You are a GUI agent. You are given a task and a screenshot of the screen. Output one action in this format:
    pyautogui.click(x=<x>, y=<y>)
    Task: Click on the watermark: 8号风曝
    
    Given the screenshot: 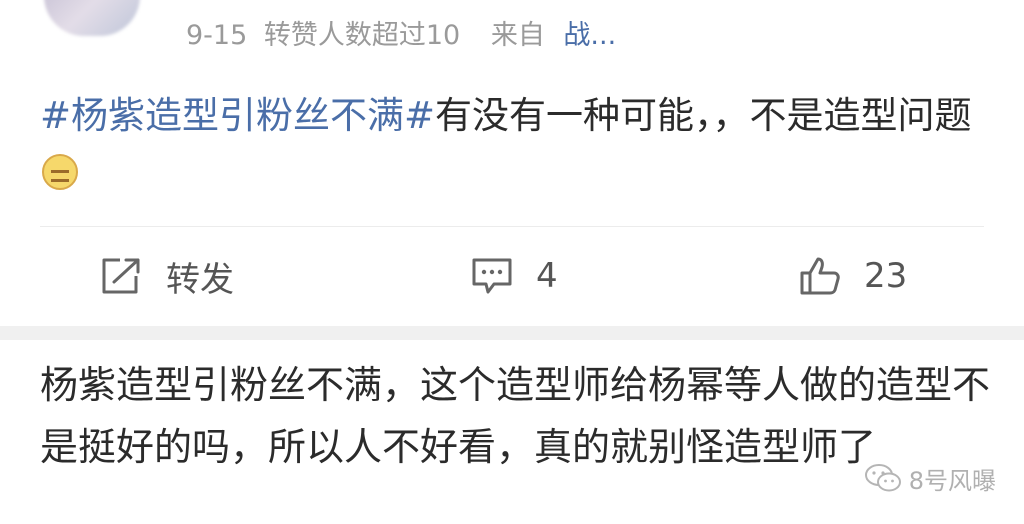 What is the action you would take?
    pyautogui.click(x=929, y=478)
    